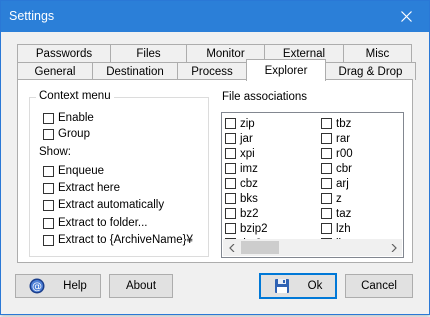 This screenshot has width=430, height=317. I want to click on assoc-item: lzh, so click(336, 228).